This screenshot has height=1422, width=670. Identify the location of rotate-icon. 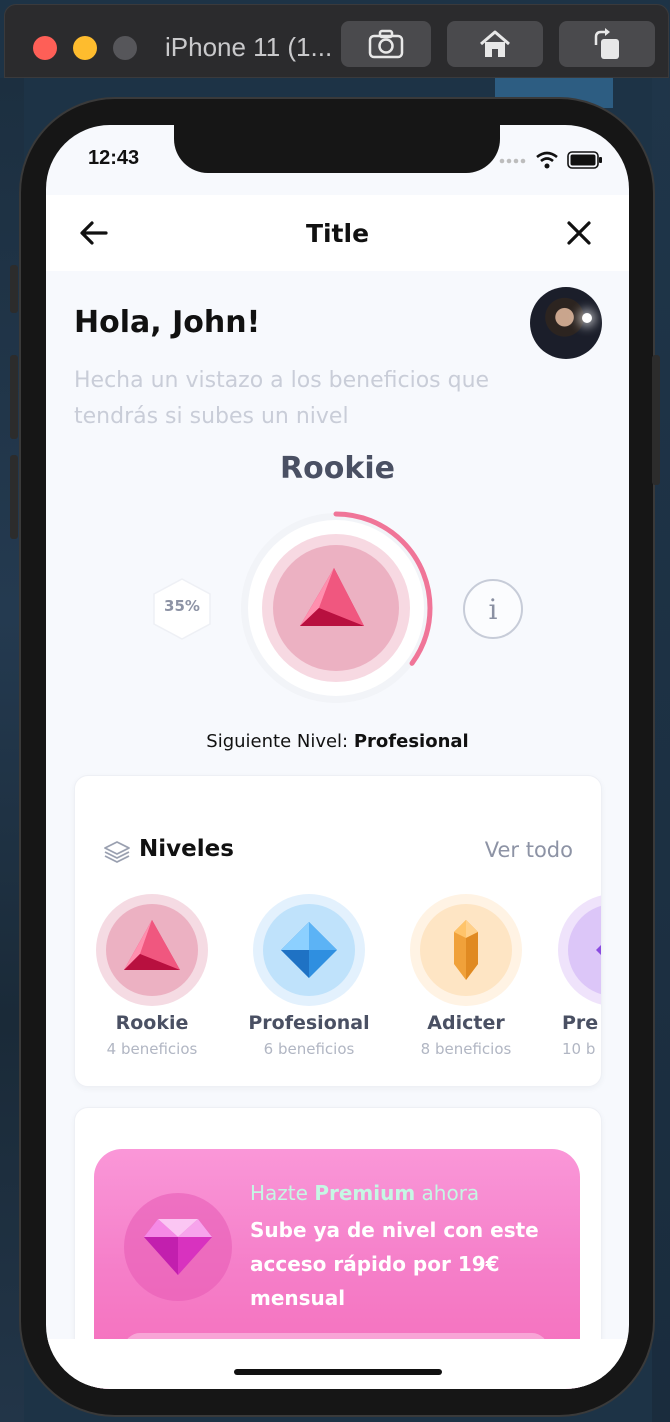
(606, 43).